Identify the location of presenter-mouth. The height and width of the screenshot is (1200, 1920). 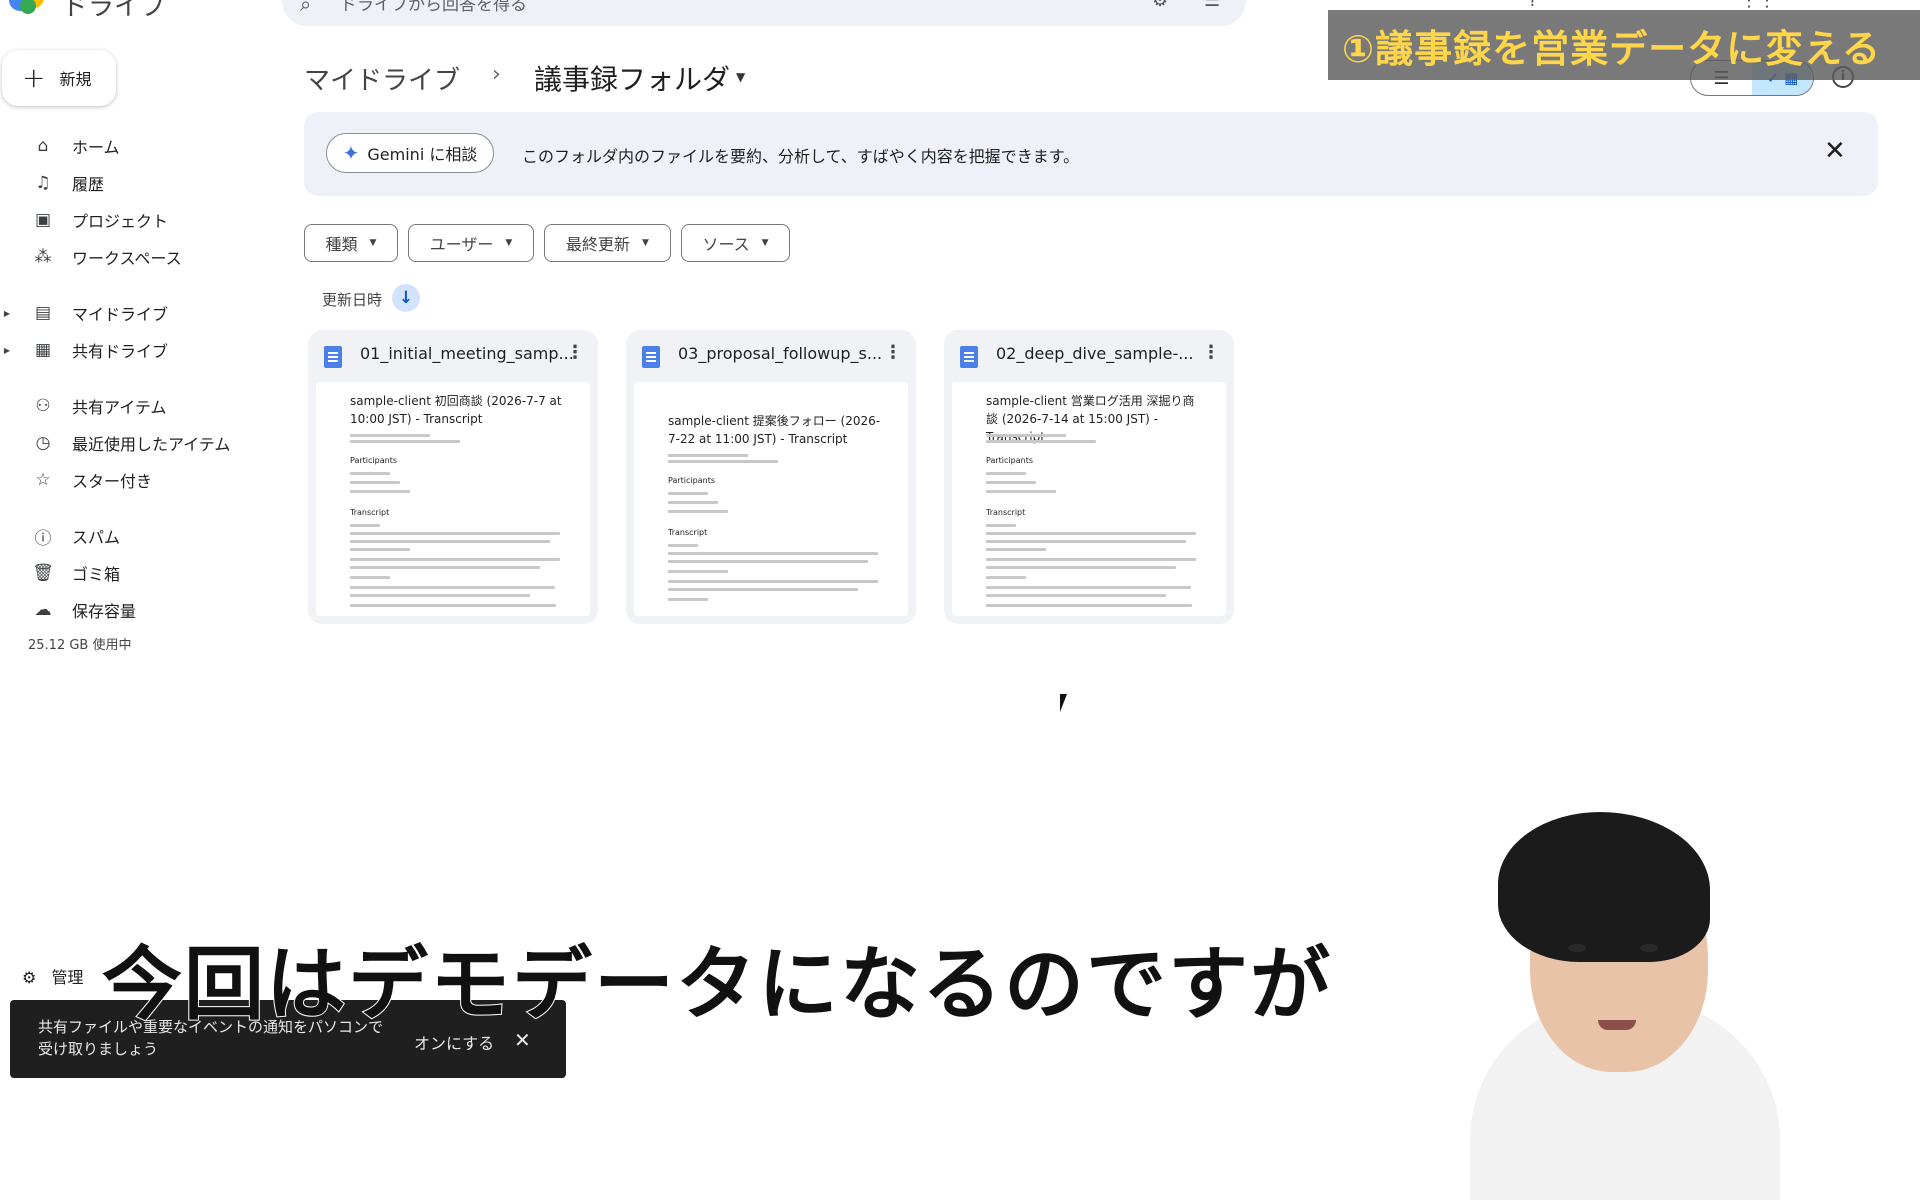
(1617, 1025).